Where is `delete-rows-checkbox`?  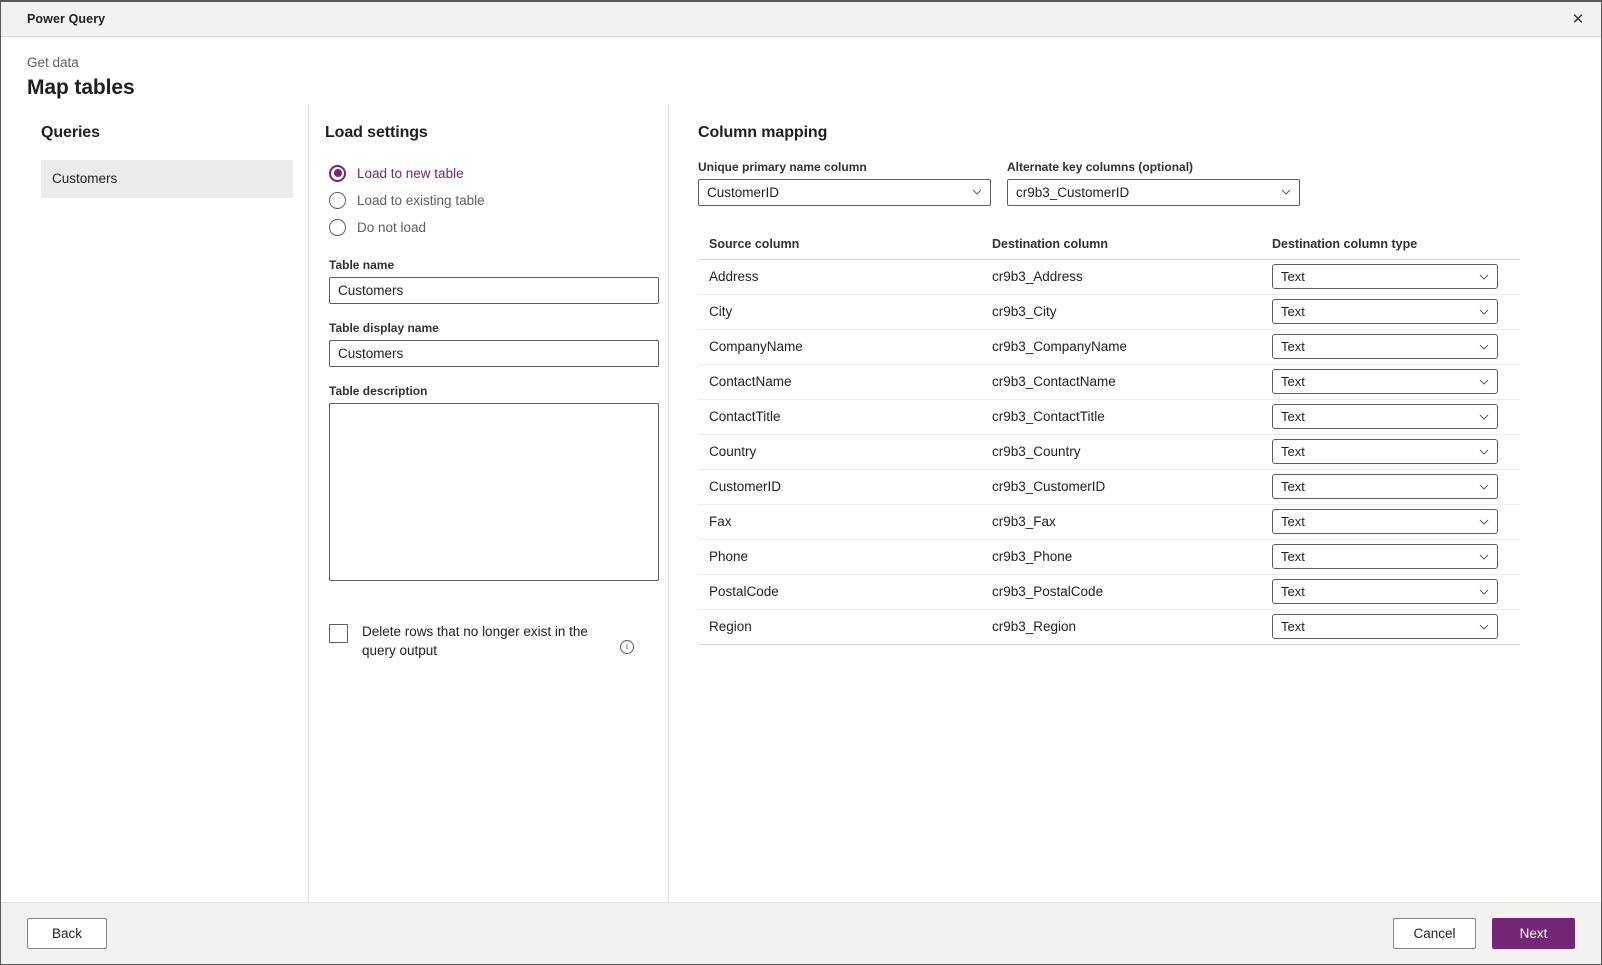
delete-rows-checkbox is located at coordinates (338, 633).